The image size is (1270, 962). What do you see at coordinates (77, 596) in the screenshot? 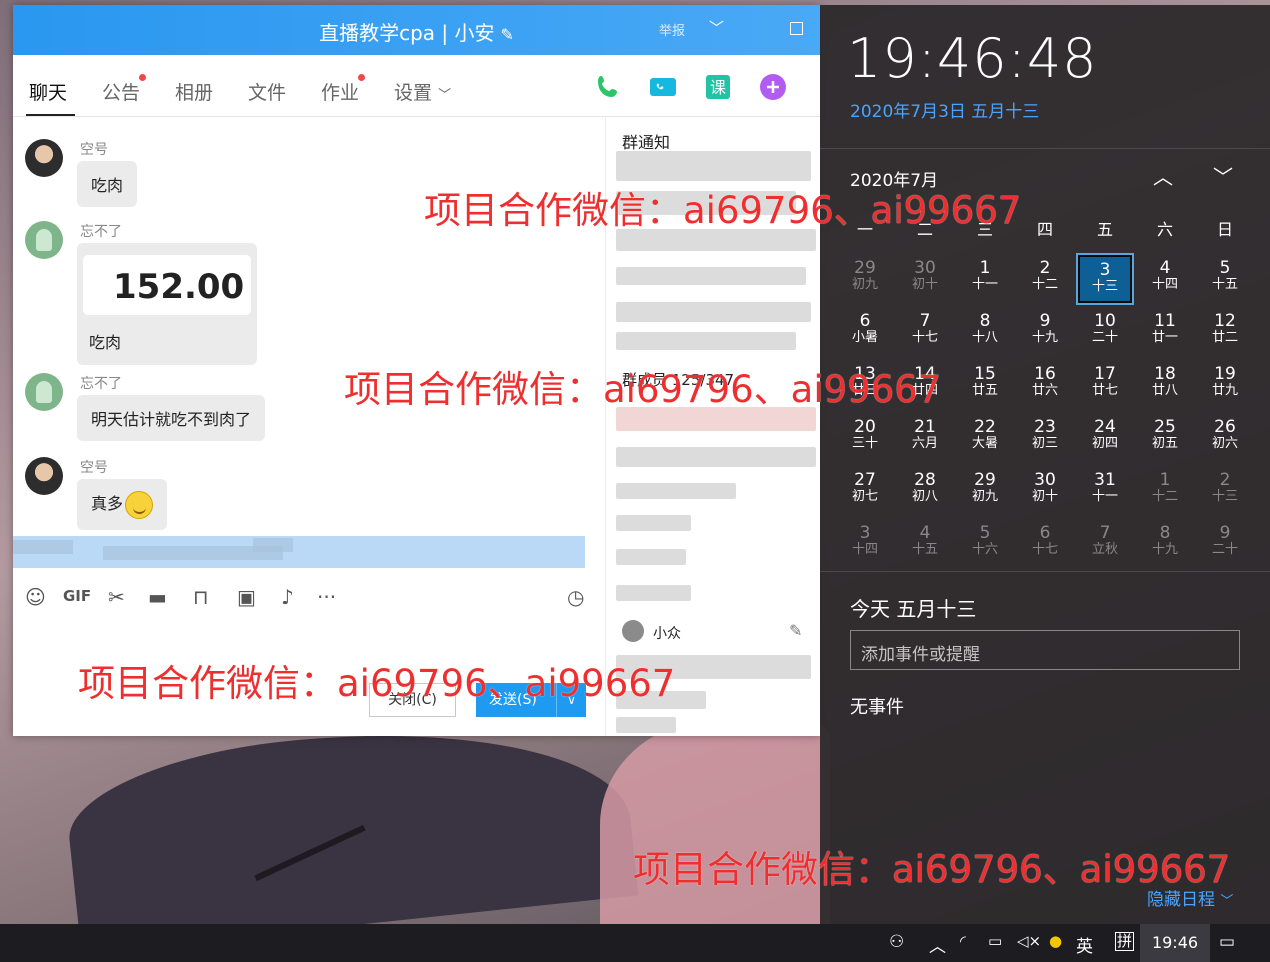
I see `gif-icon: GIF` at bounding box center [77, 596].